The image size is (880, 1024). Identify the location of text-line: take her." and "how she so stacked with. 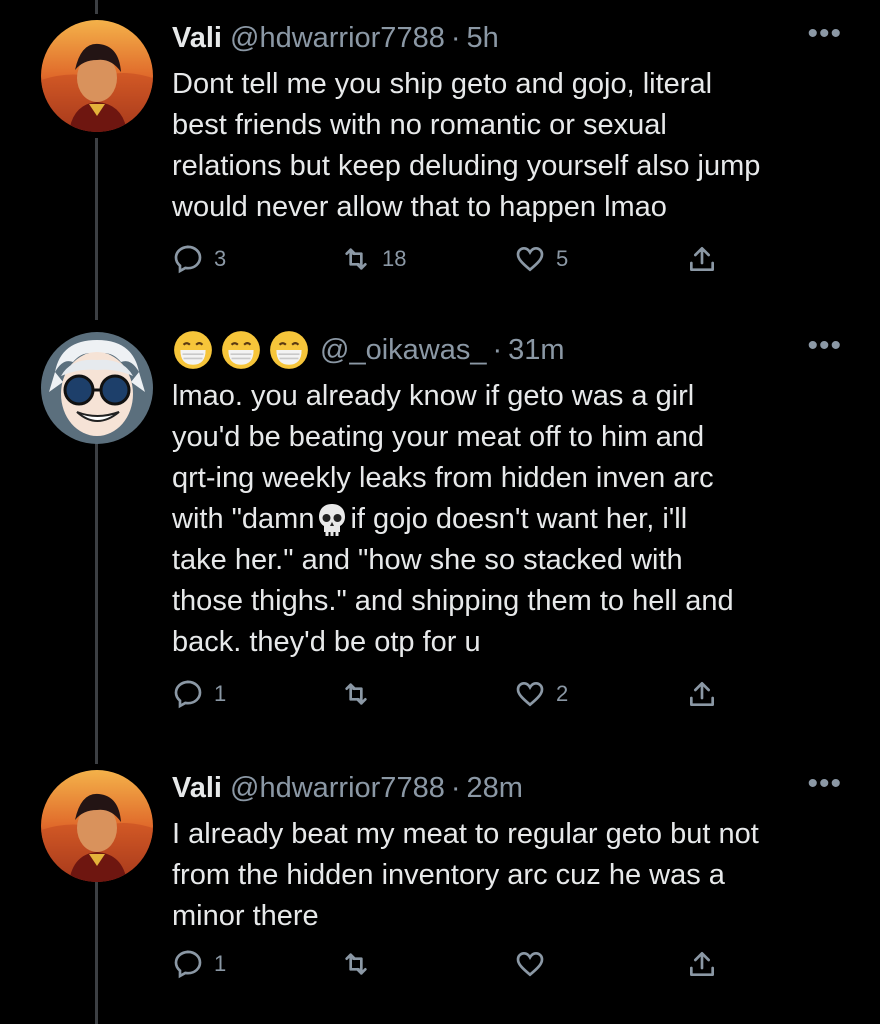
(427, 560).